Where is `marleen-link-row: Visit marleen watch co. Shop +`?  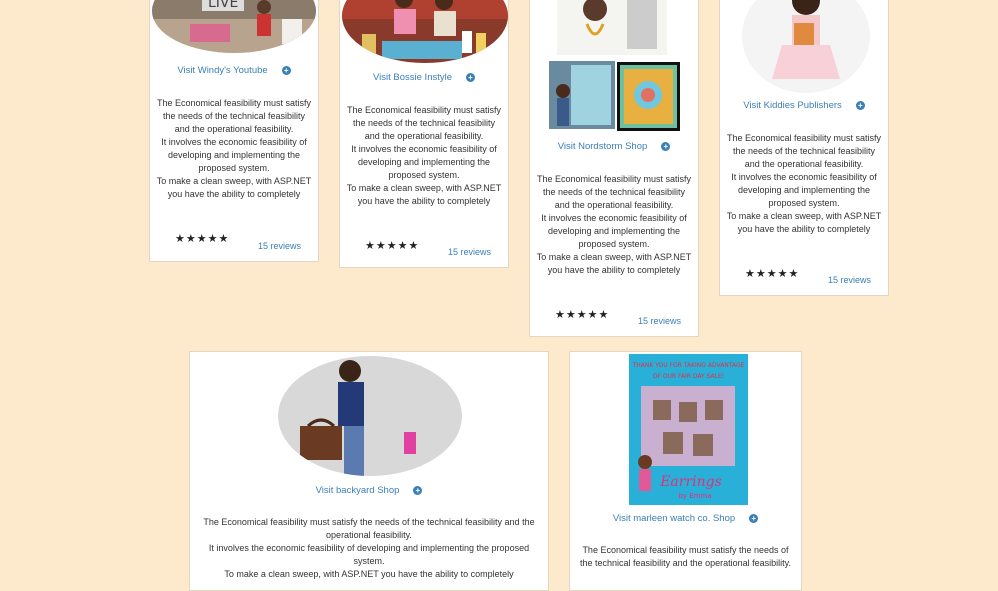 marleen-link-row: Visit marleen watch co. Shop + is located at coordinates (685, 518).